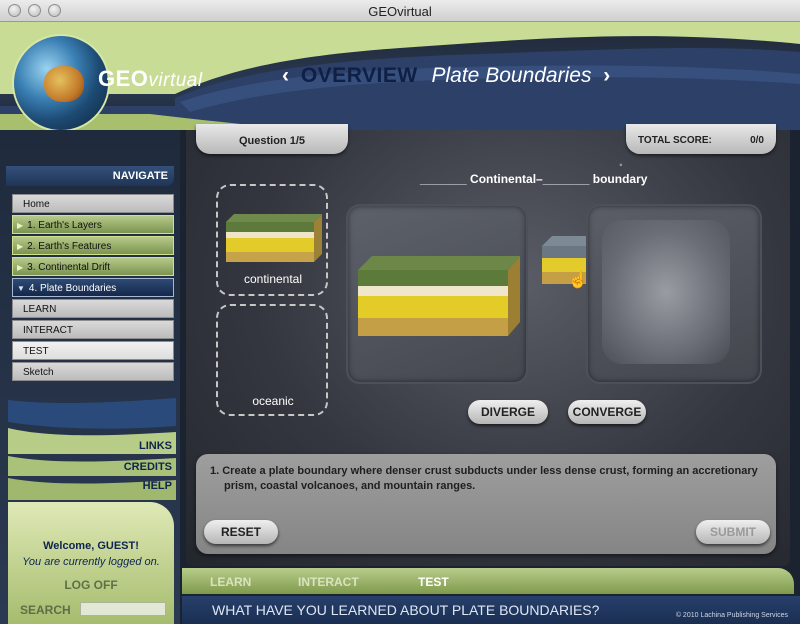 The image size is (800, 624). What do you see at coordinates (93, 308) in the screenshot?
I see `sidebar-item-learn: LEARN` at bounding box center [93, 308].